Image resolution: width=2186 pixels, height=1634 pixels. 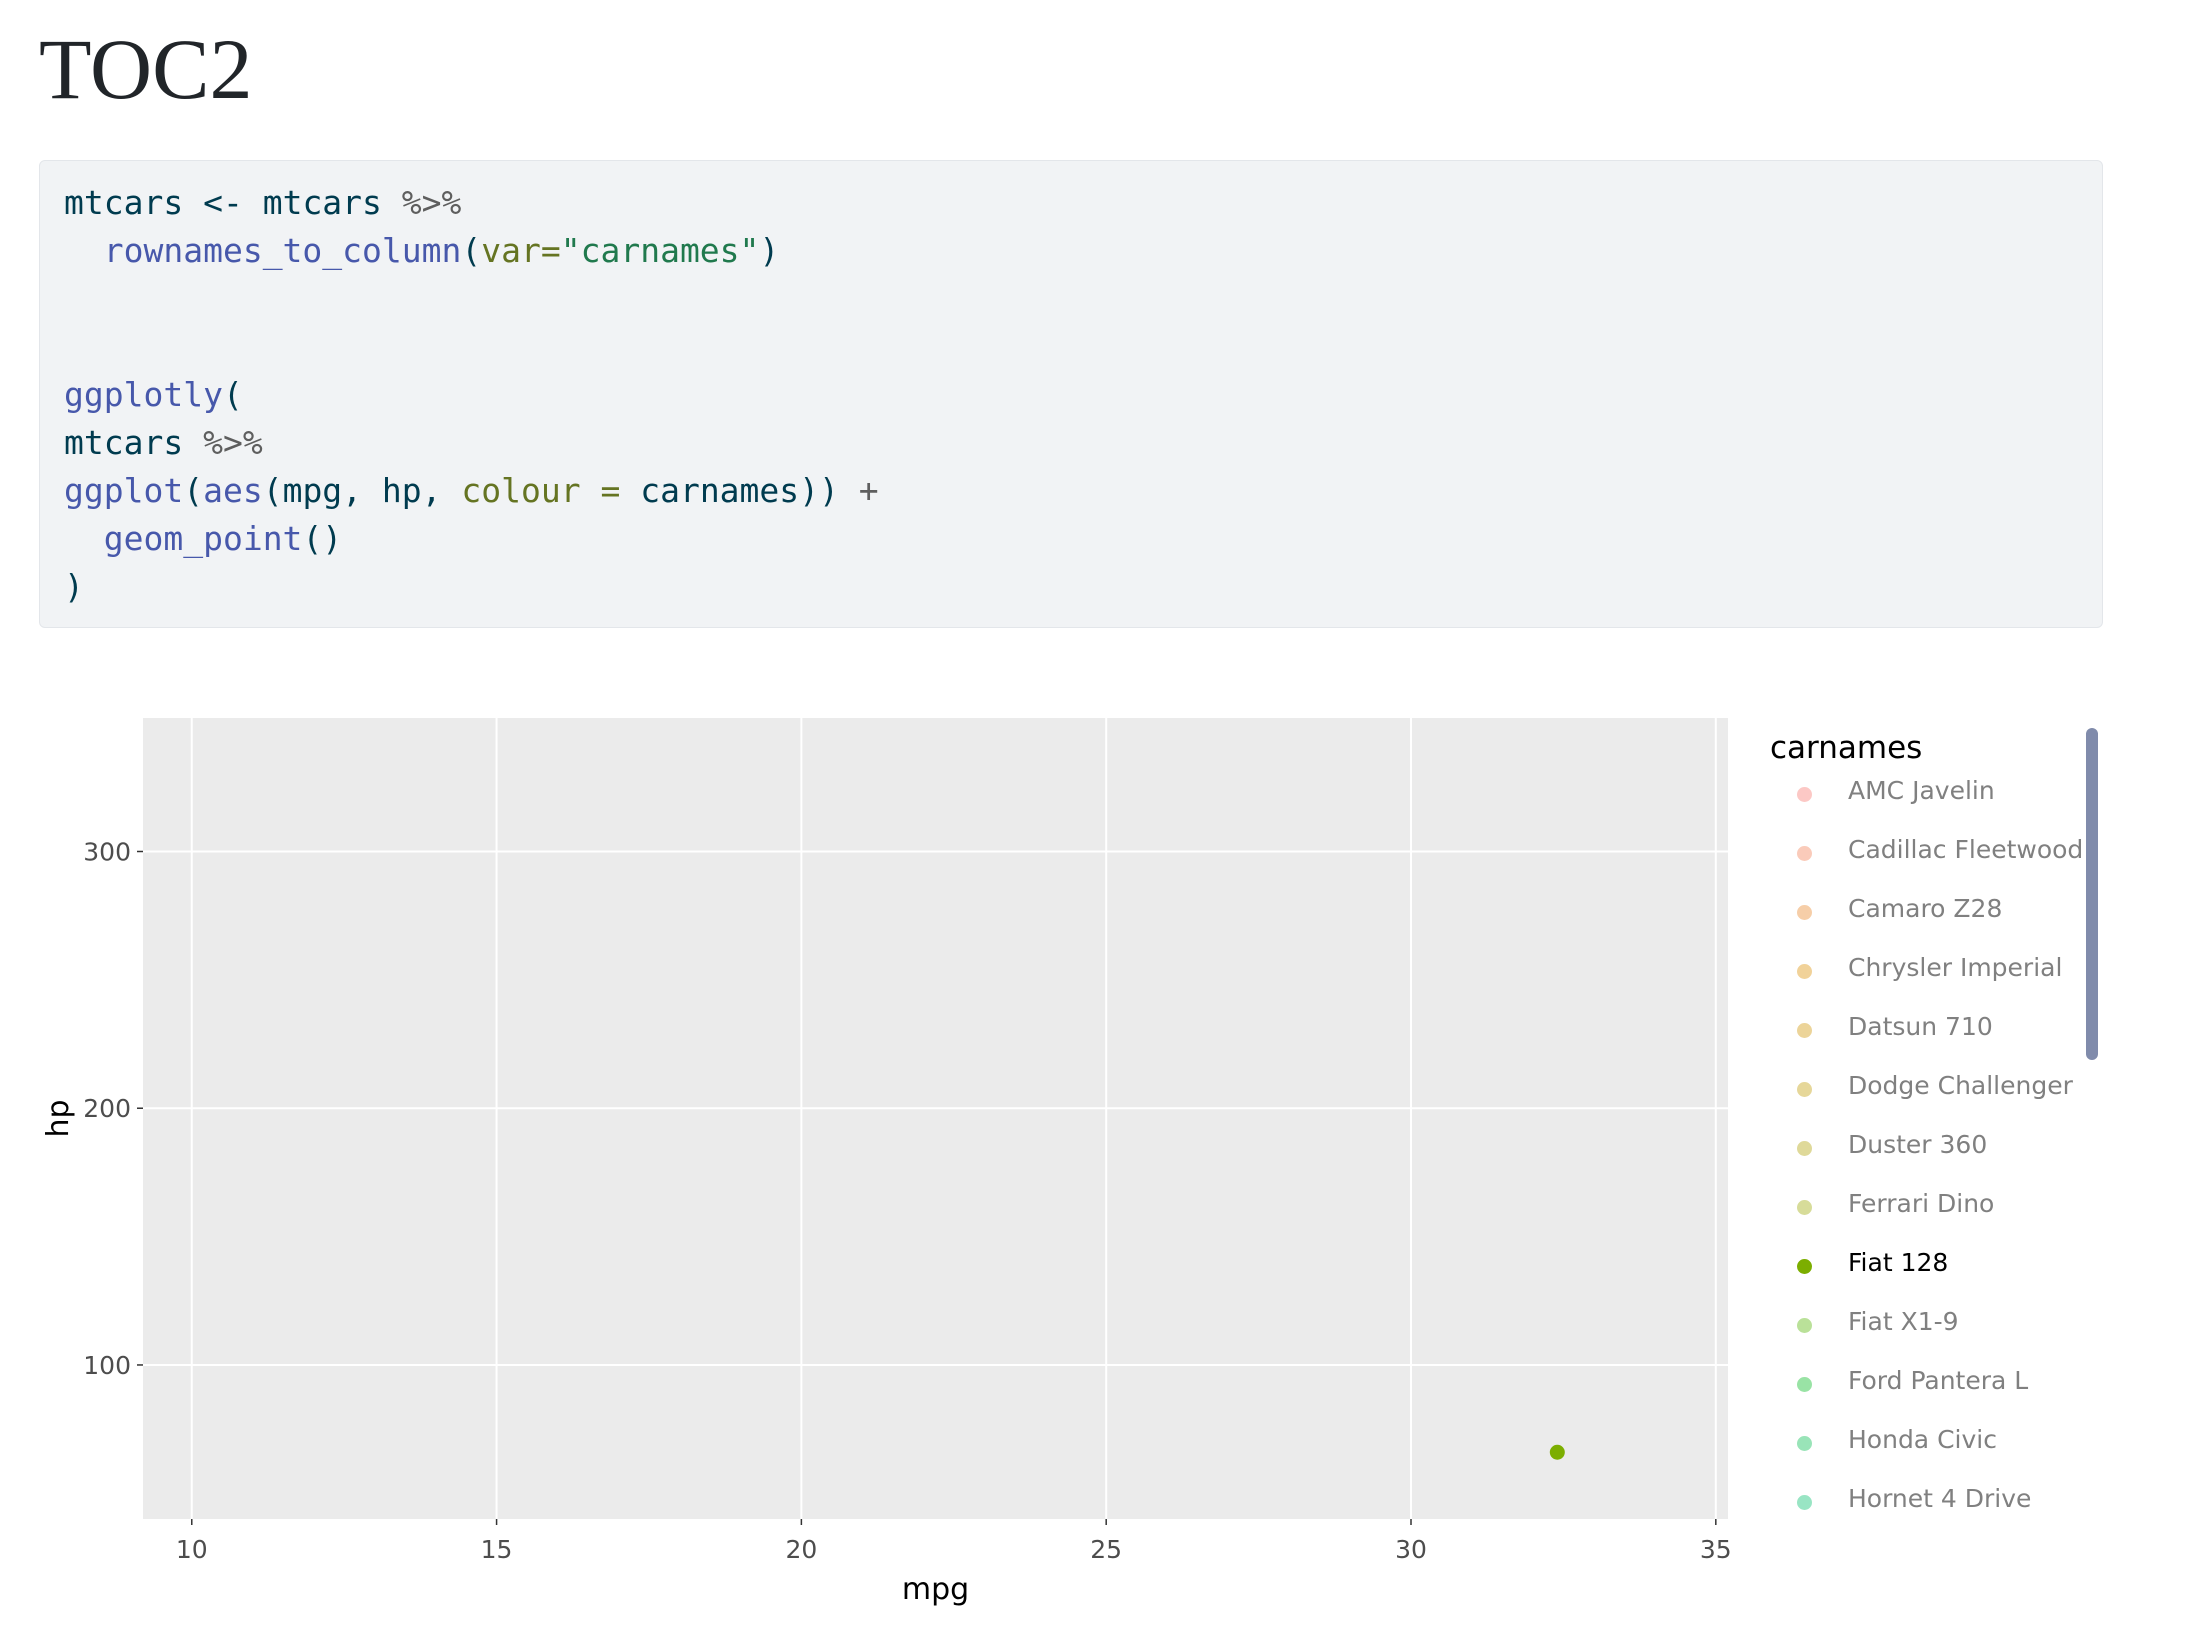 I want to click on legend-item: Camaro Z28, so click(x=1922, y=921).